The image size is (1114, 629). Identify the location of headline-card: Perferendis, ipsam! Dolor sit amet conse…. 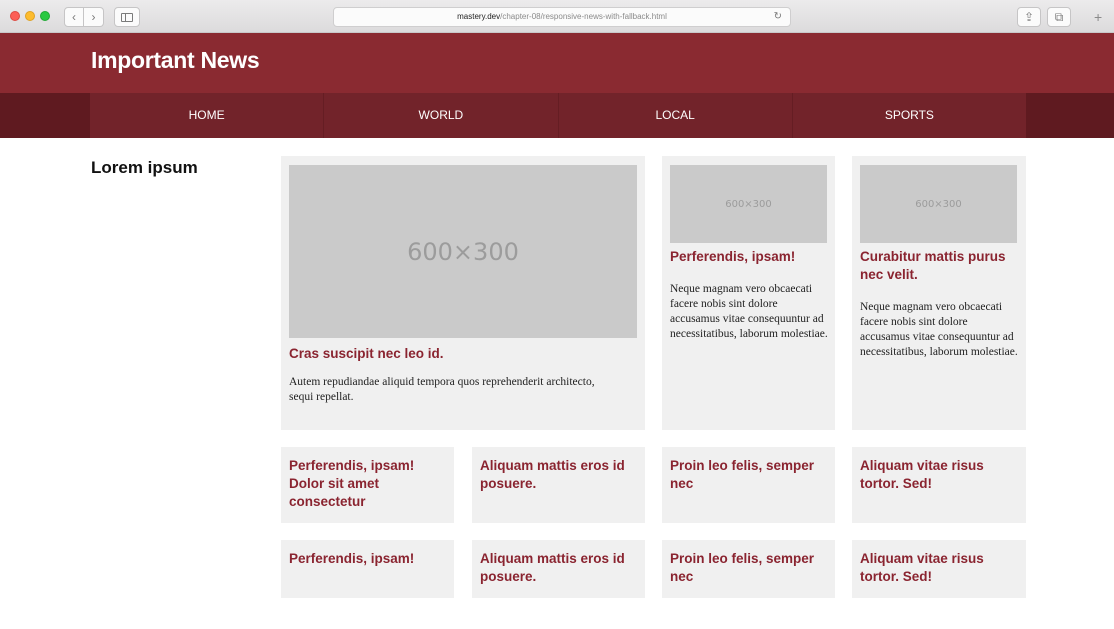
(367, 485).